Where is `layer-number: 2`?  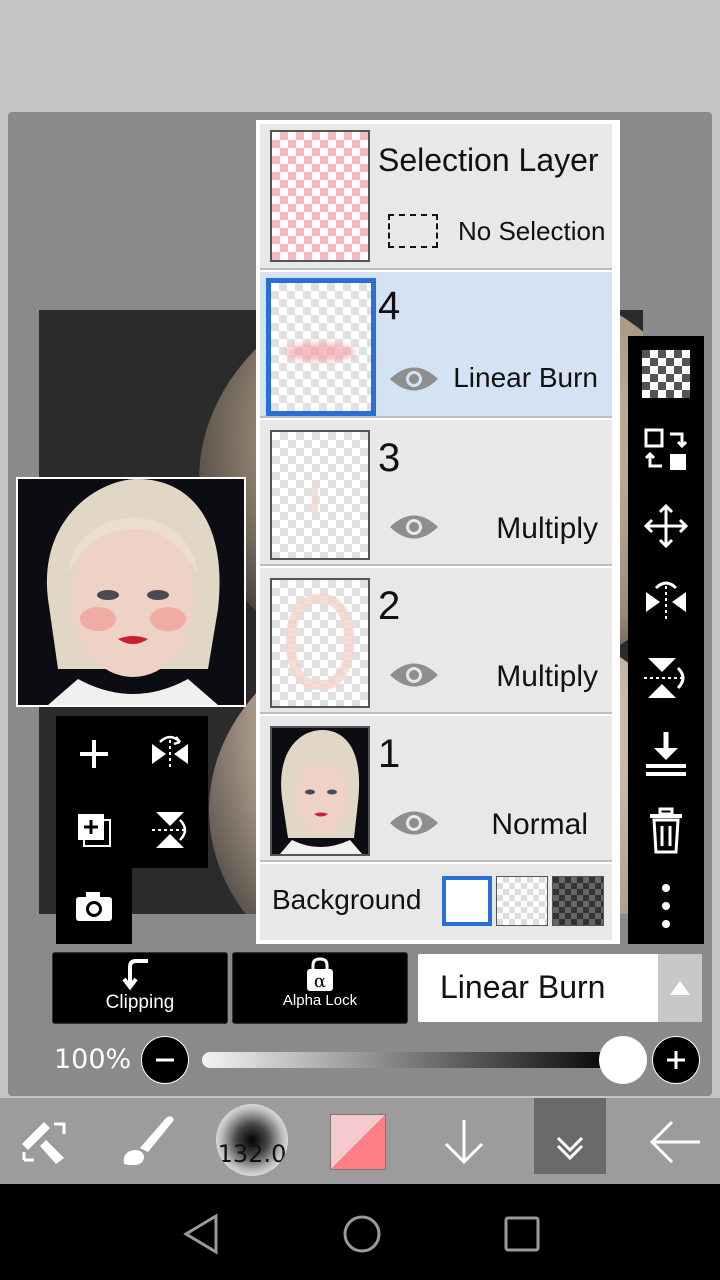 layer-number: 2 is located at coordinates (389, 606).